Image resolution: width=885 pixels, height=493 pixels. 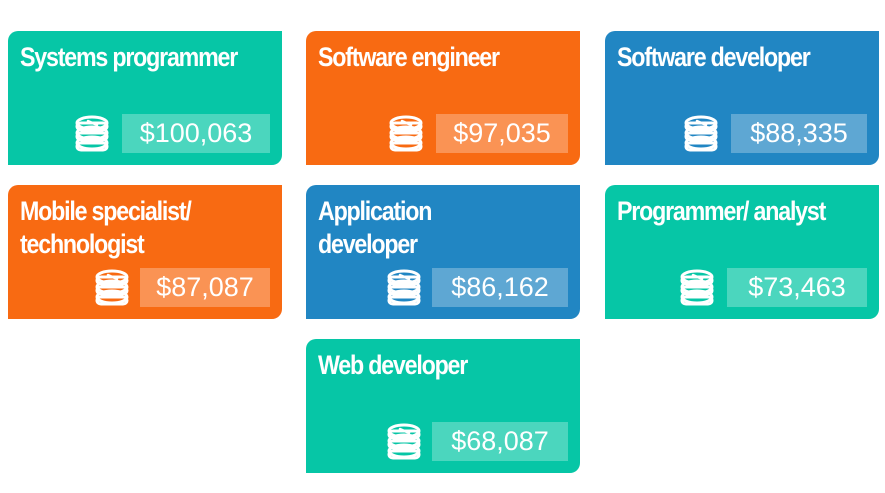 What do you see at coordinates (106, 227) in the screenshot?
I see `card-title: Mobile specialist/ technologist` at bounding box center [106, 227].